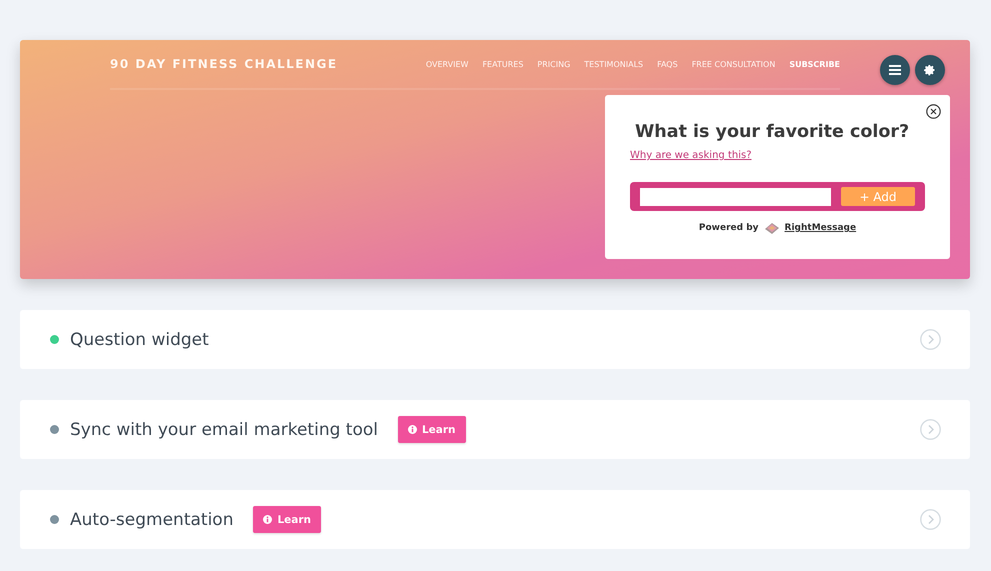 This screenshot has height=571, width=991. Describe the element at coordinates (814, 64) in the screenshot. I see `nav-link: SUBSCRIBE` at that location.